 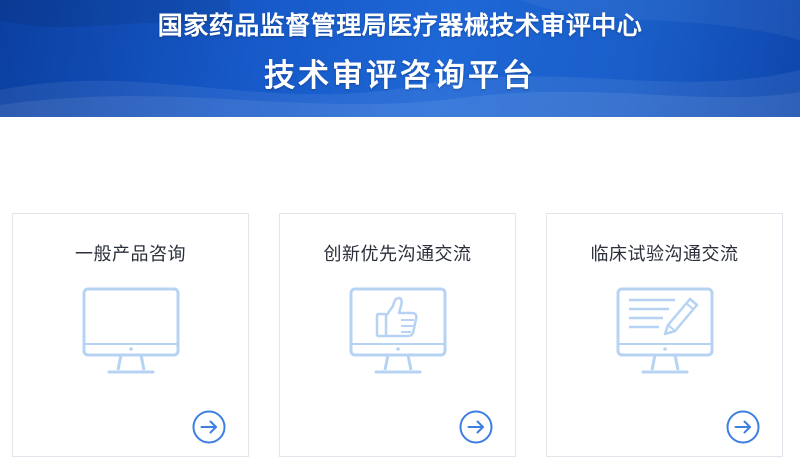 What do you see at coordinates (665, 330) in the screenshot?
I see `monitor-document-edit-icon` at bounding box center [665, 330].